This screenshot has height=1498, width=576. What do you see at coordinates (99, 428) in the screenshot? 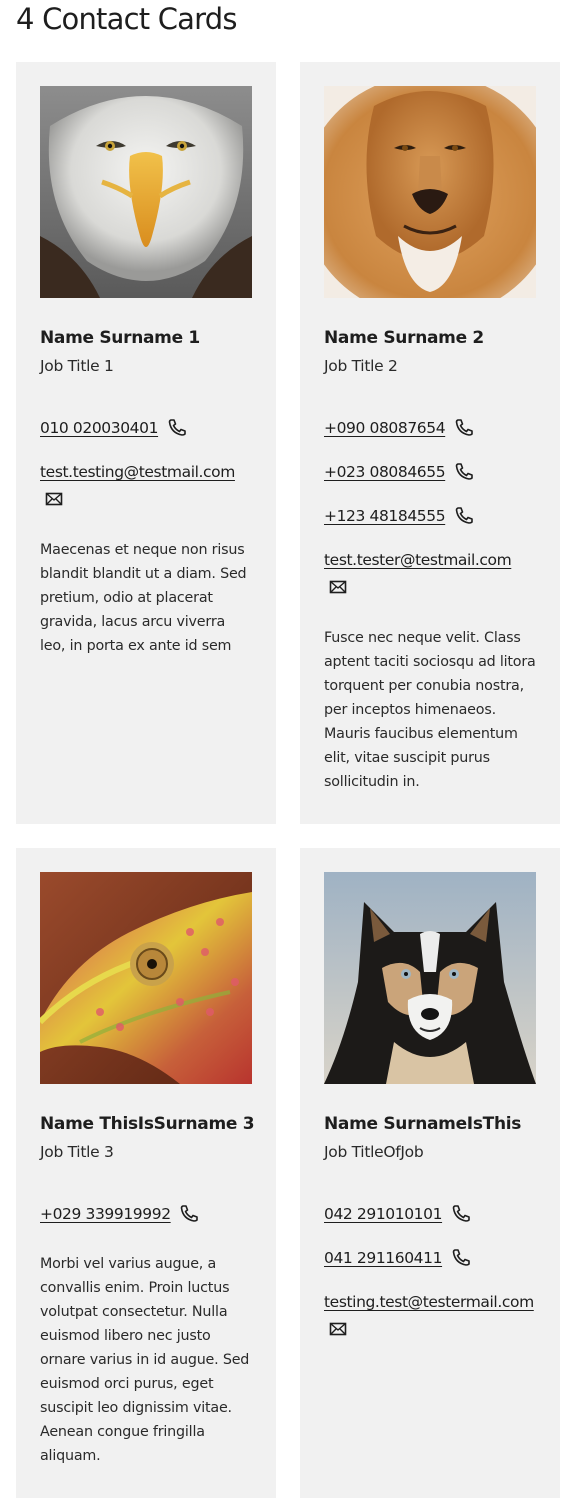
I see `phone-link: 010 020030401` at bounding box center [99, 428].